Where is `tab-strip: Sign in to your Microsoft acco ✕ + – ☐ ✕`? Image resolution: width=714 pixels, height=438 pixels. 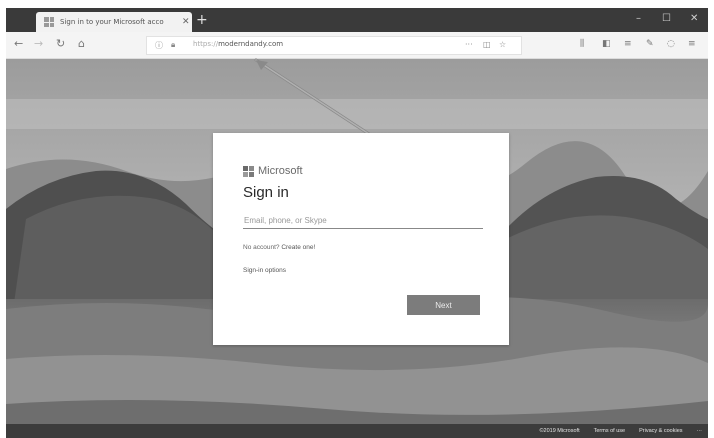
tab-strip: Sign in to your Microsoft acco ✕ + – ☐ ✕ is located at coordinates (357, 20).